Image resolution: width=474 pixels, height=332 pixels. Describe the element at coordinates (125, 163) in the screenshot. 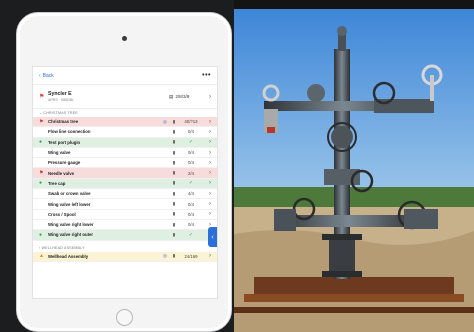

I see `list-item: Pressure gauge ▮ 0/4 ›` at that location.